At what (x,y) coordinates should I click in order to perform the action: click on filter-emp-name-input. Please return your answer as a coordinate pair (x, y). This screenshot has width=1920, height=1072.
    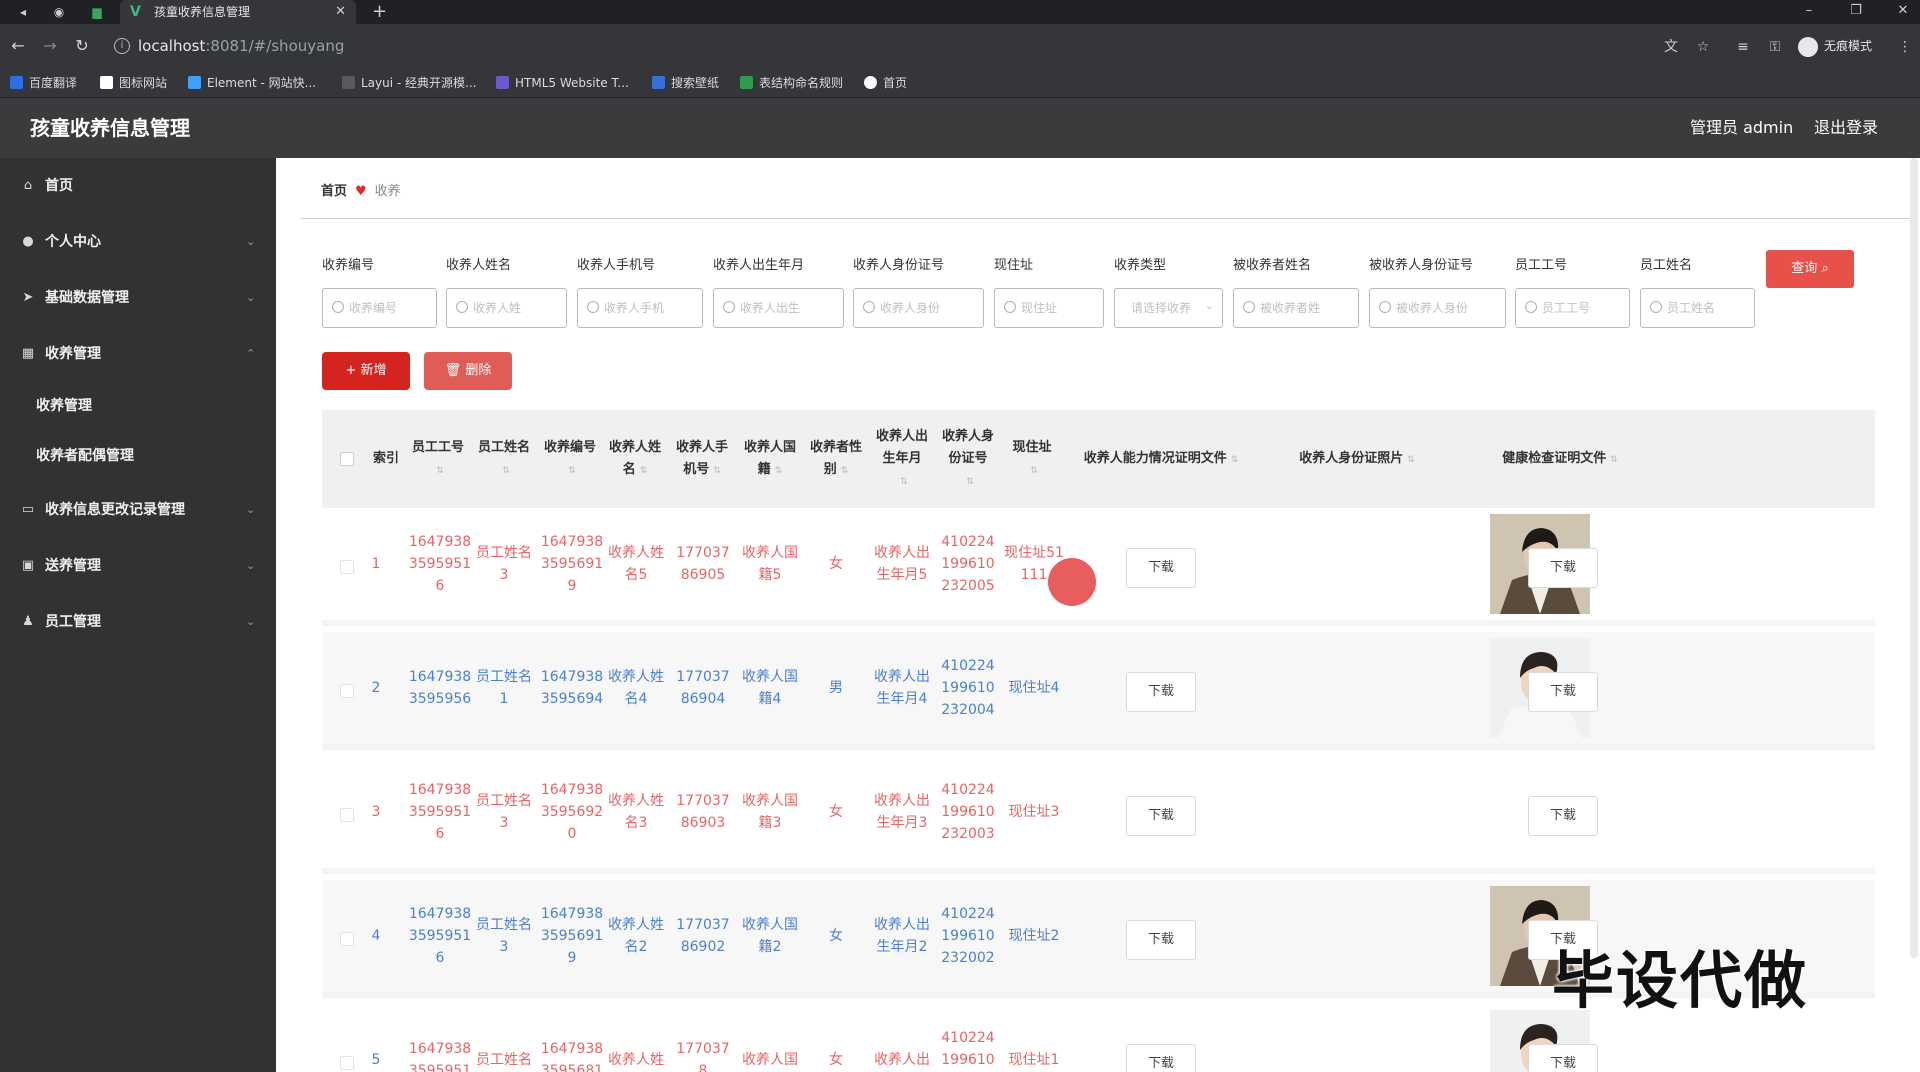
    Looking at the image, I should click on (1707, 308).